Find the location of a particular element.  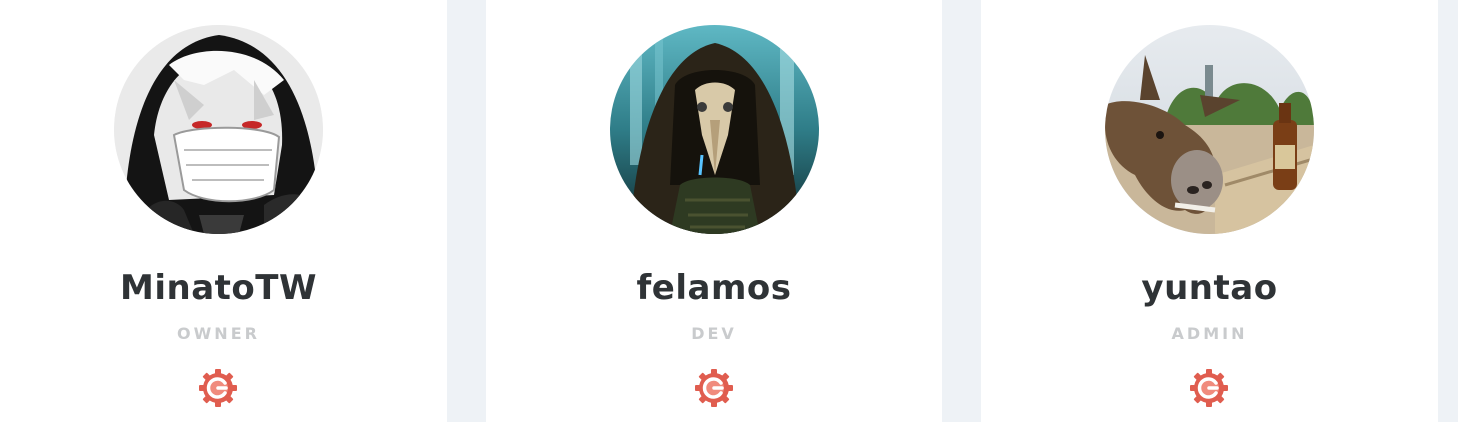

hooded-anime-character-avatar is located at coordinates (218, 129).